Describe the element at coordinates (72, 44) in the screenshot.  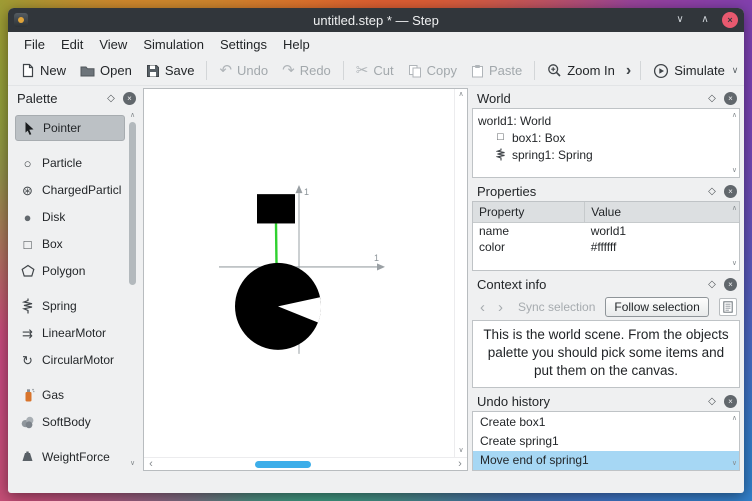
I see `menu-edit: Edit` at that location.